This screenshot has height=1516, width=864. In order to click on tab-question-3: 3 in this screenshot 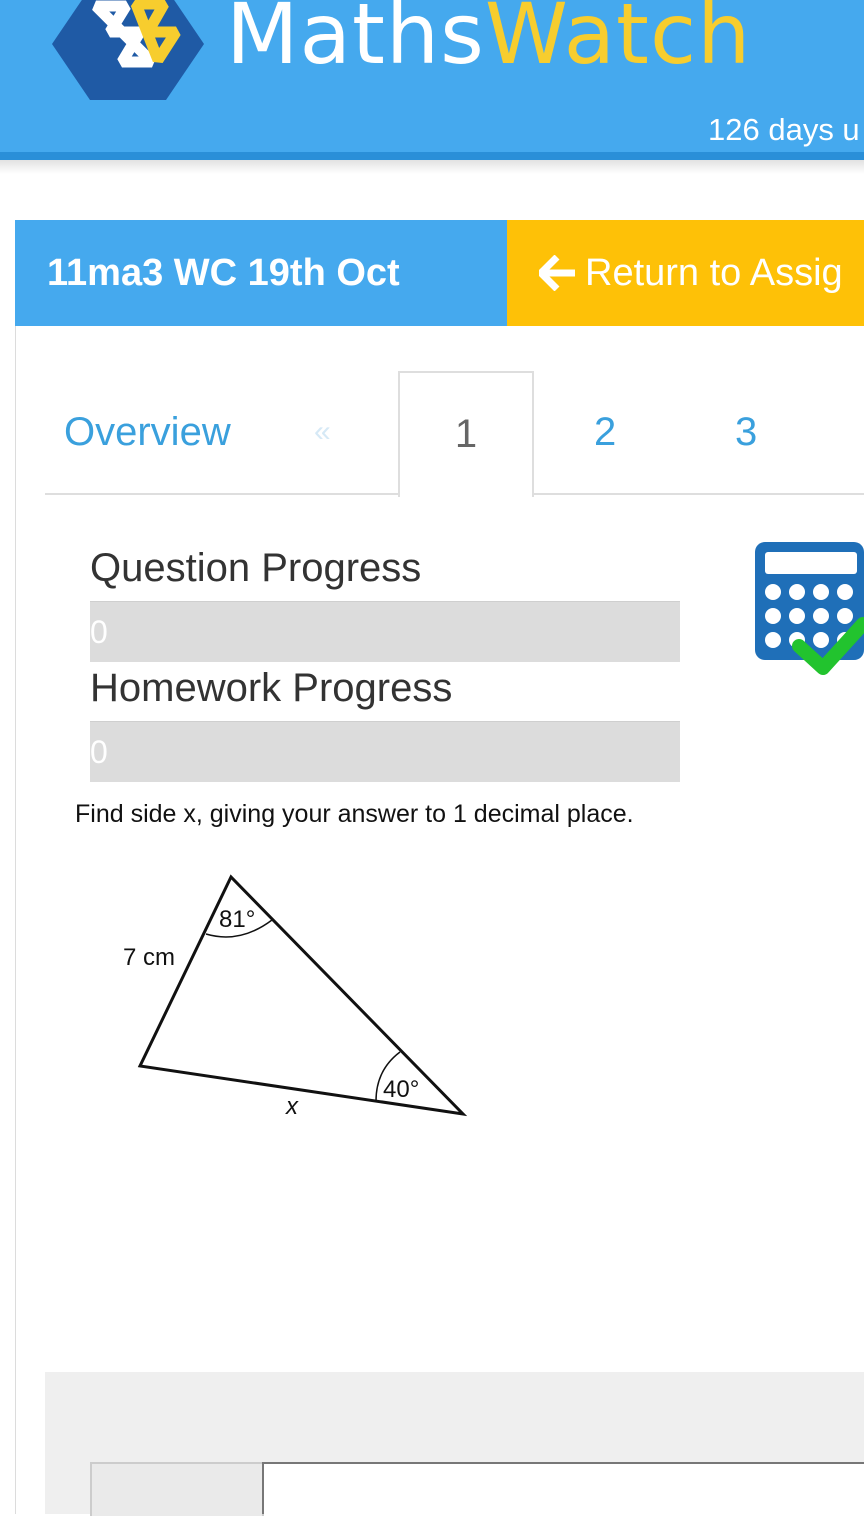, I will do `click(746, 432)`.